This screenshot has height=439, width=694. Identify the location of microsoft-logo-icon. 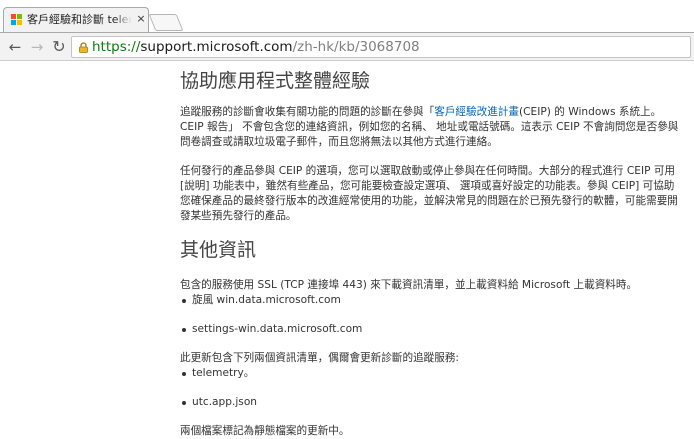
(17, 20).